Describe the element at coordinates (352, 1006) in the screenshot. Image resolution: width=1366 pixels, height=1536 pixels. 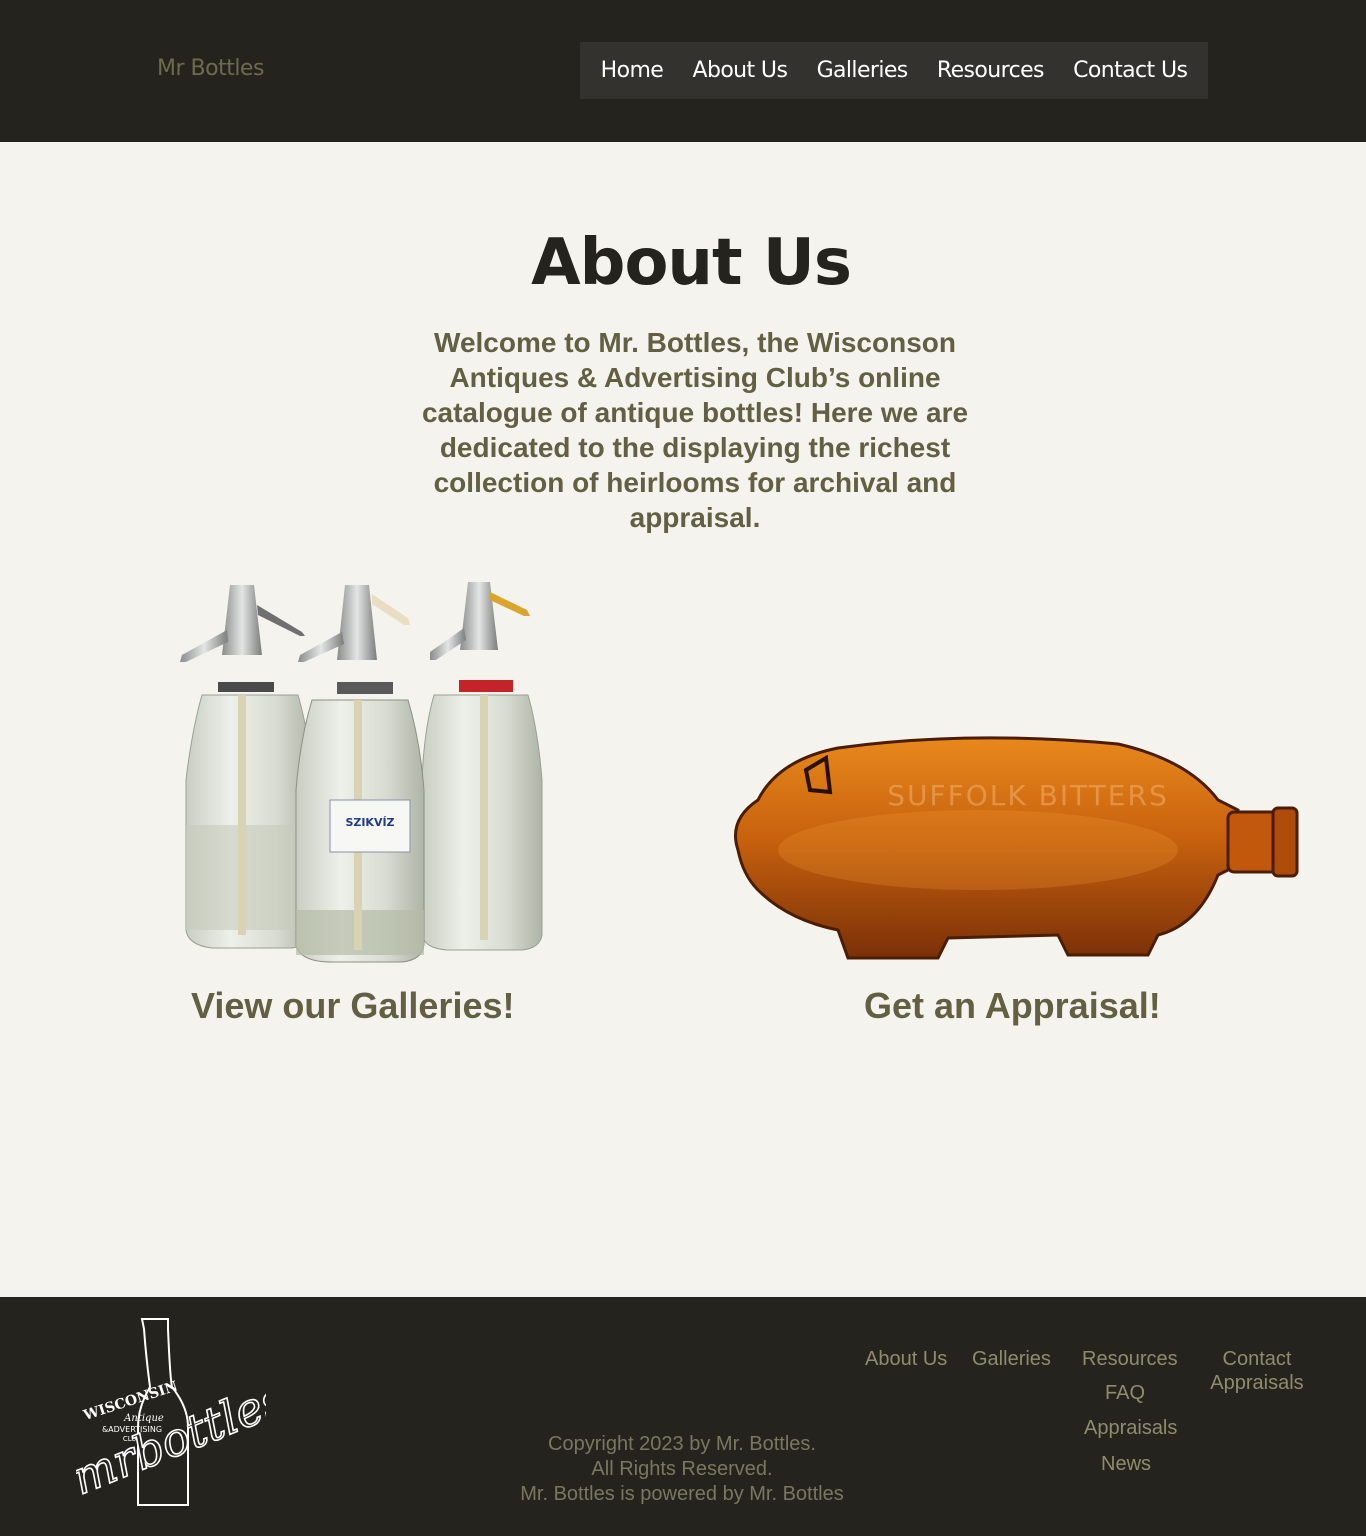
I see `view-galleries-link: View our Galleries!` at that location.